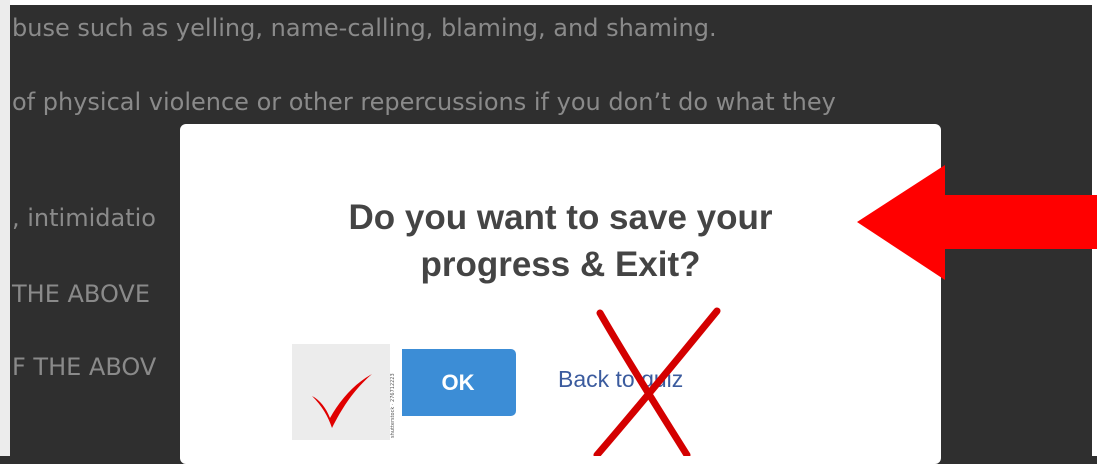 Image resolution: width=1097 pixels, height=464 pixels. Describe the element at coordinates (84, 218) in the screenshot. I see `background-quiz-option: , intimidatio` at that location.